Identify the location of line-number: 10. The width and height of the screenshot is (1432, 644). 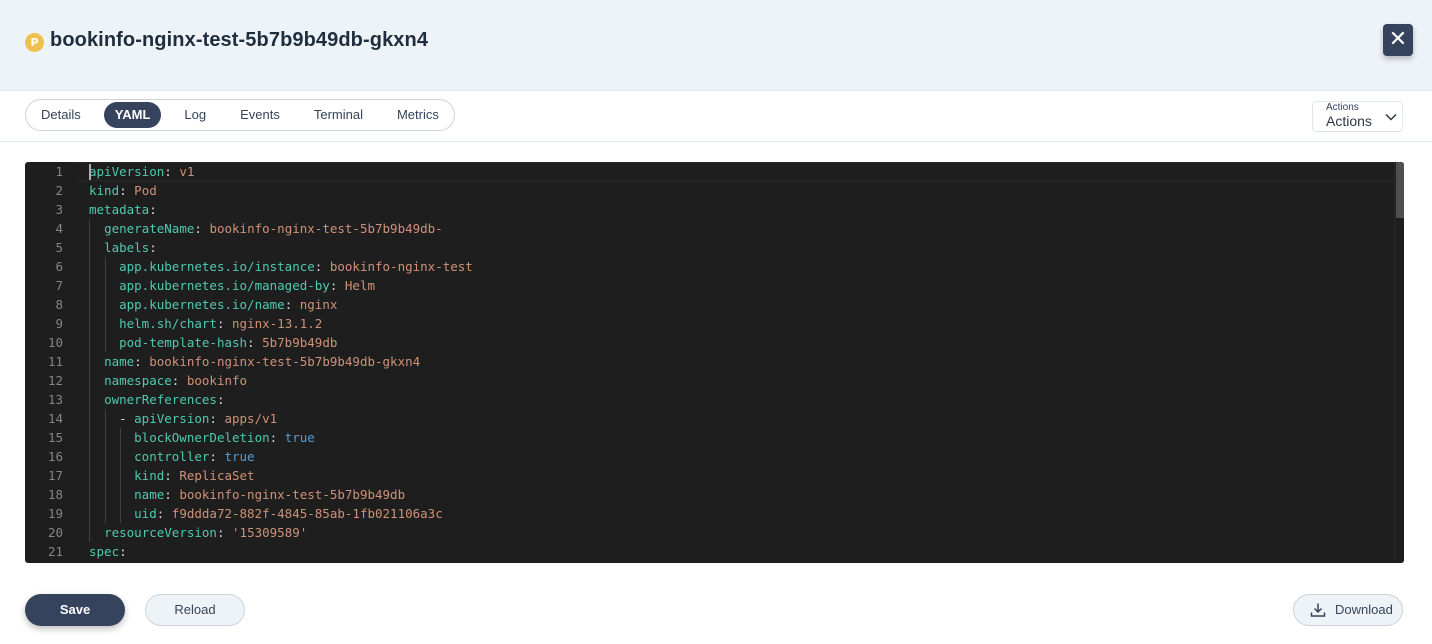
(55, 342).